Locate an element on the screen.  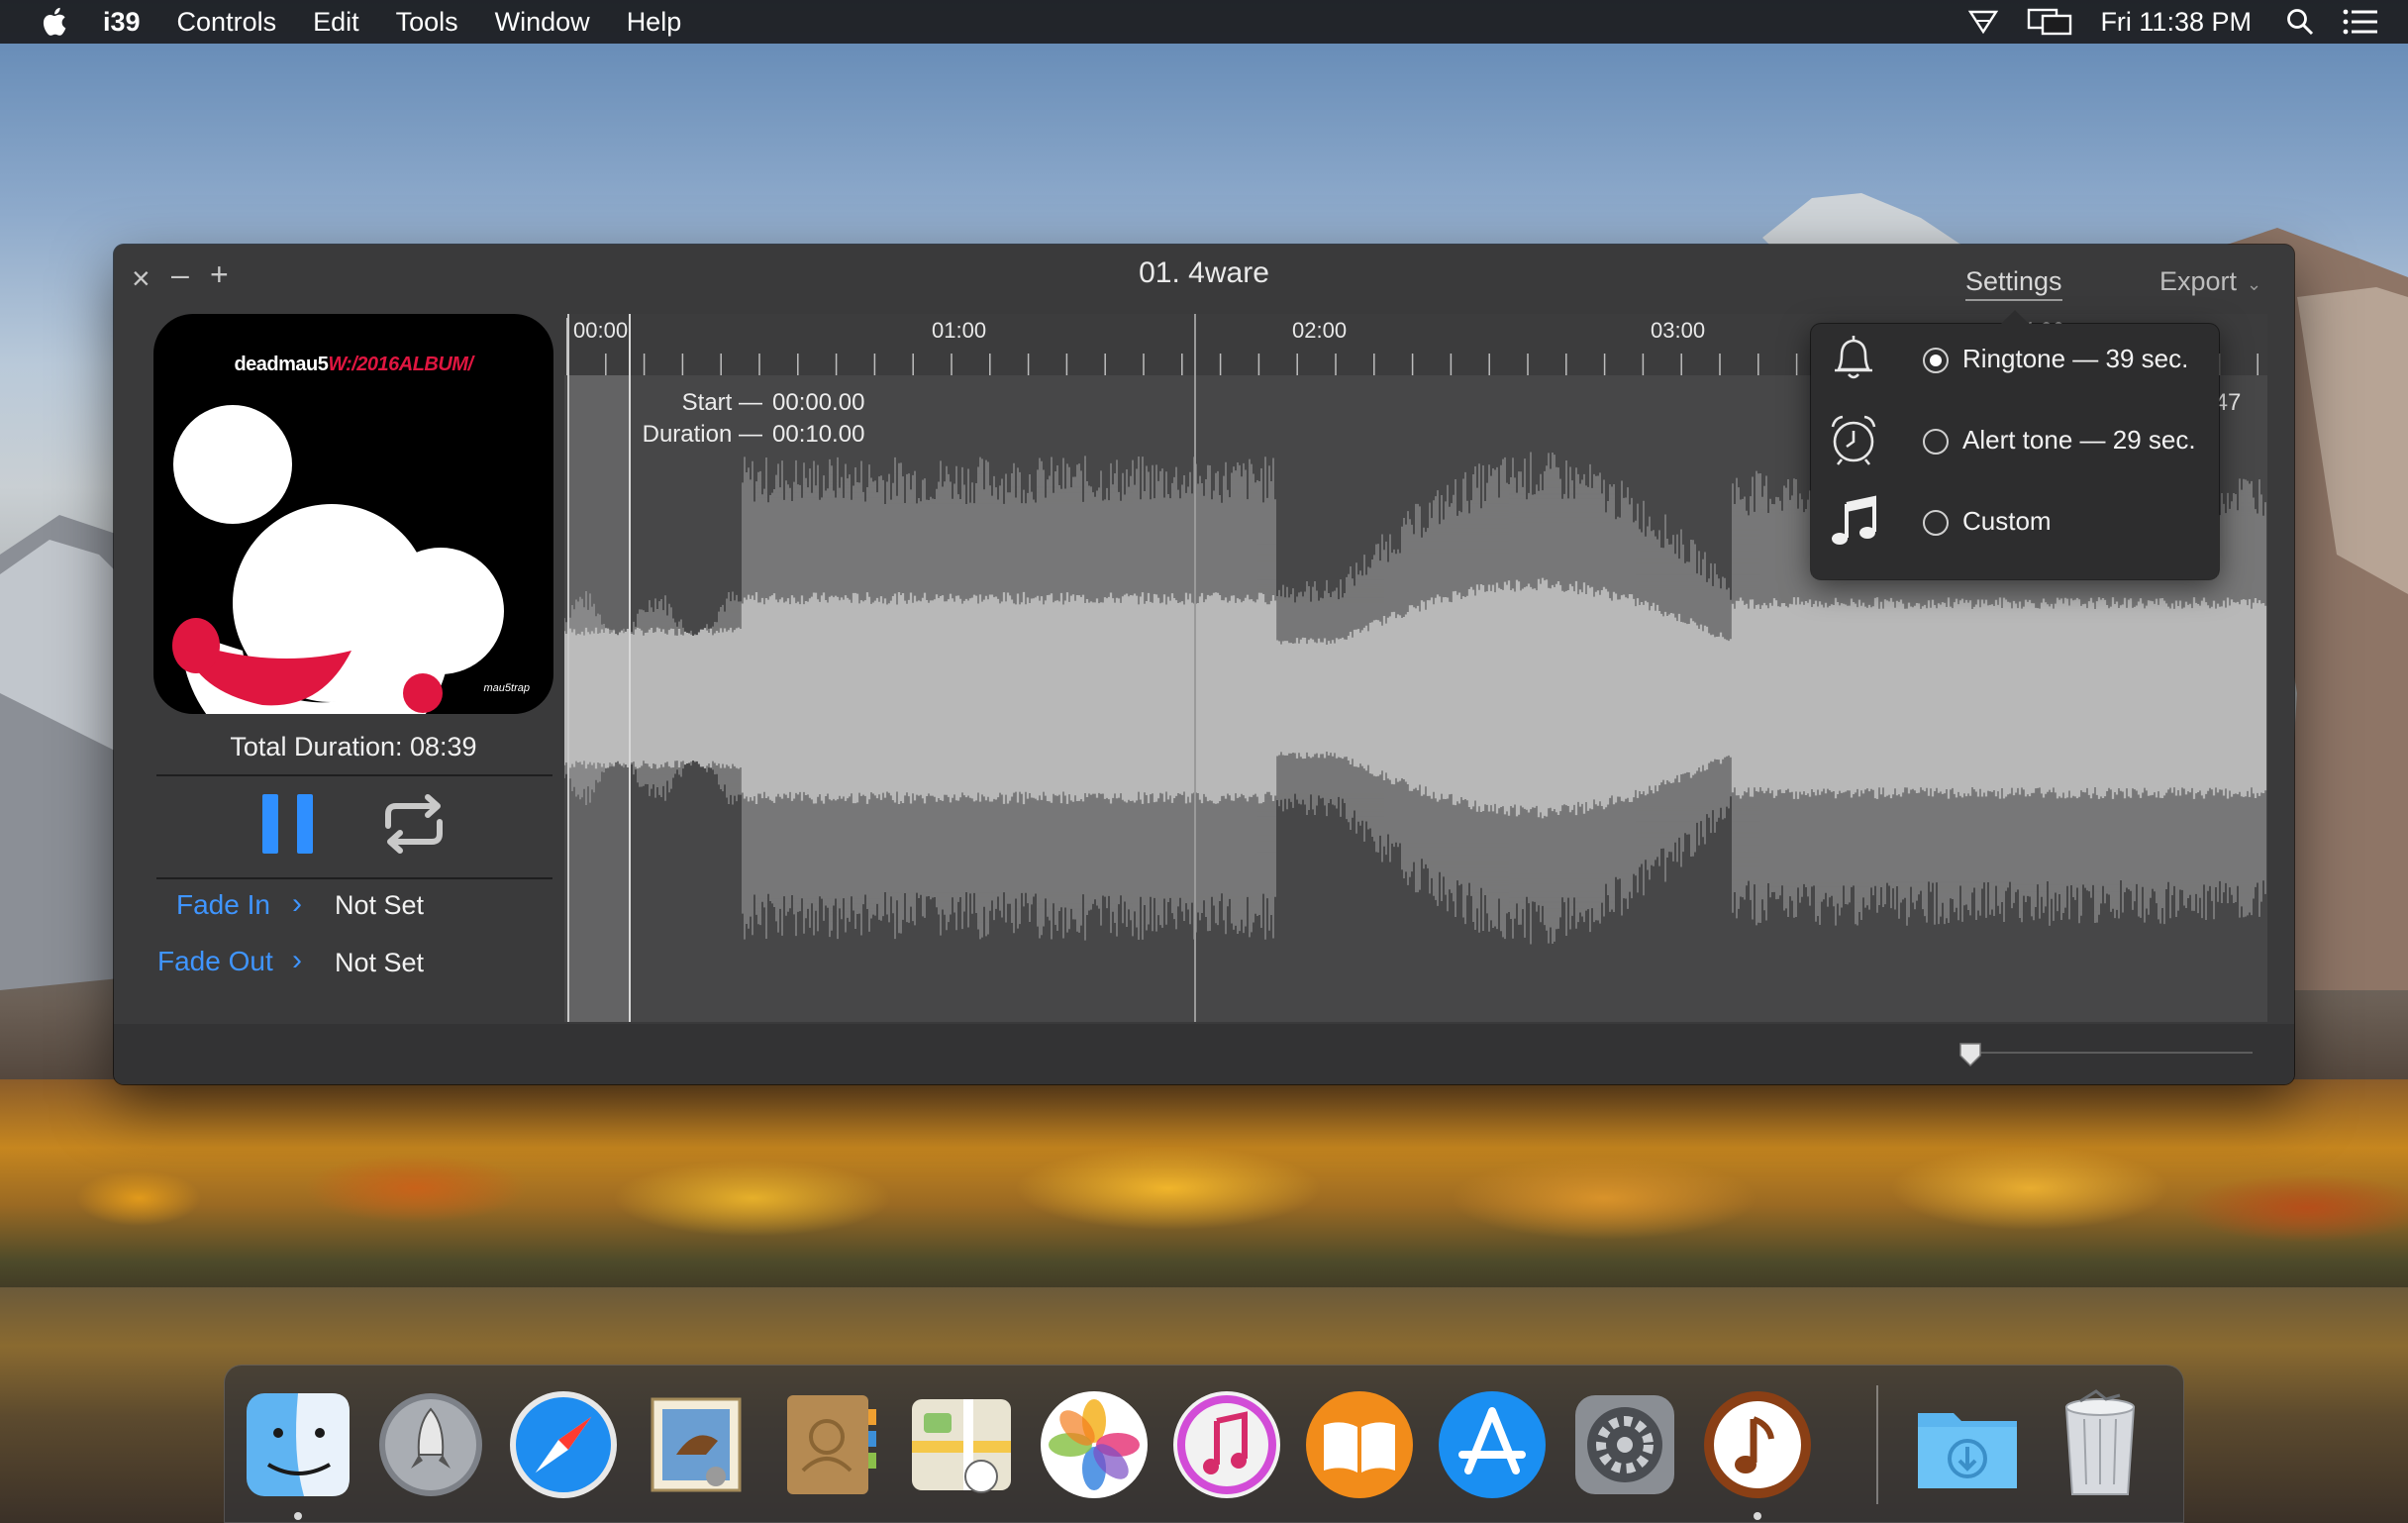
dock-separator is located at coordinates (1877, 1445).